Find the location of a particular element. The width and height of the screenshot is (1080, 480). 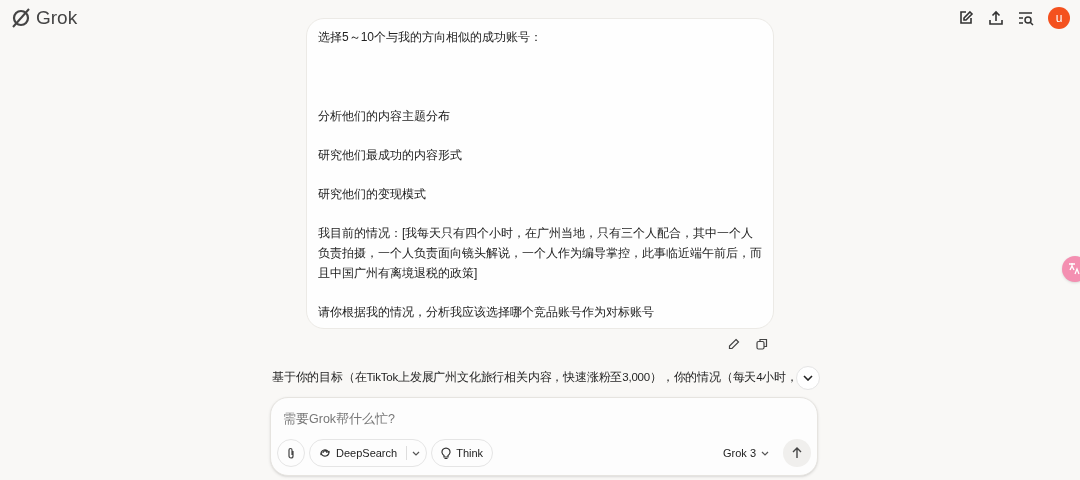

message-paragraph: 请你根据我的情况，分析我应该选择哪个竞品账号作为对标账号 is located at coordinates (486, 312).